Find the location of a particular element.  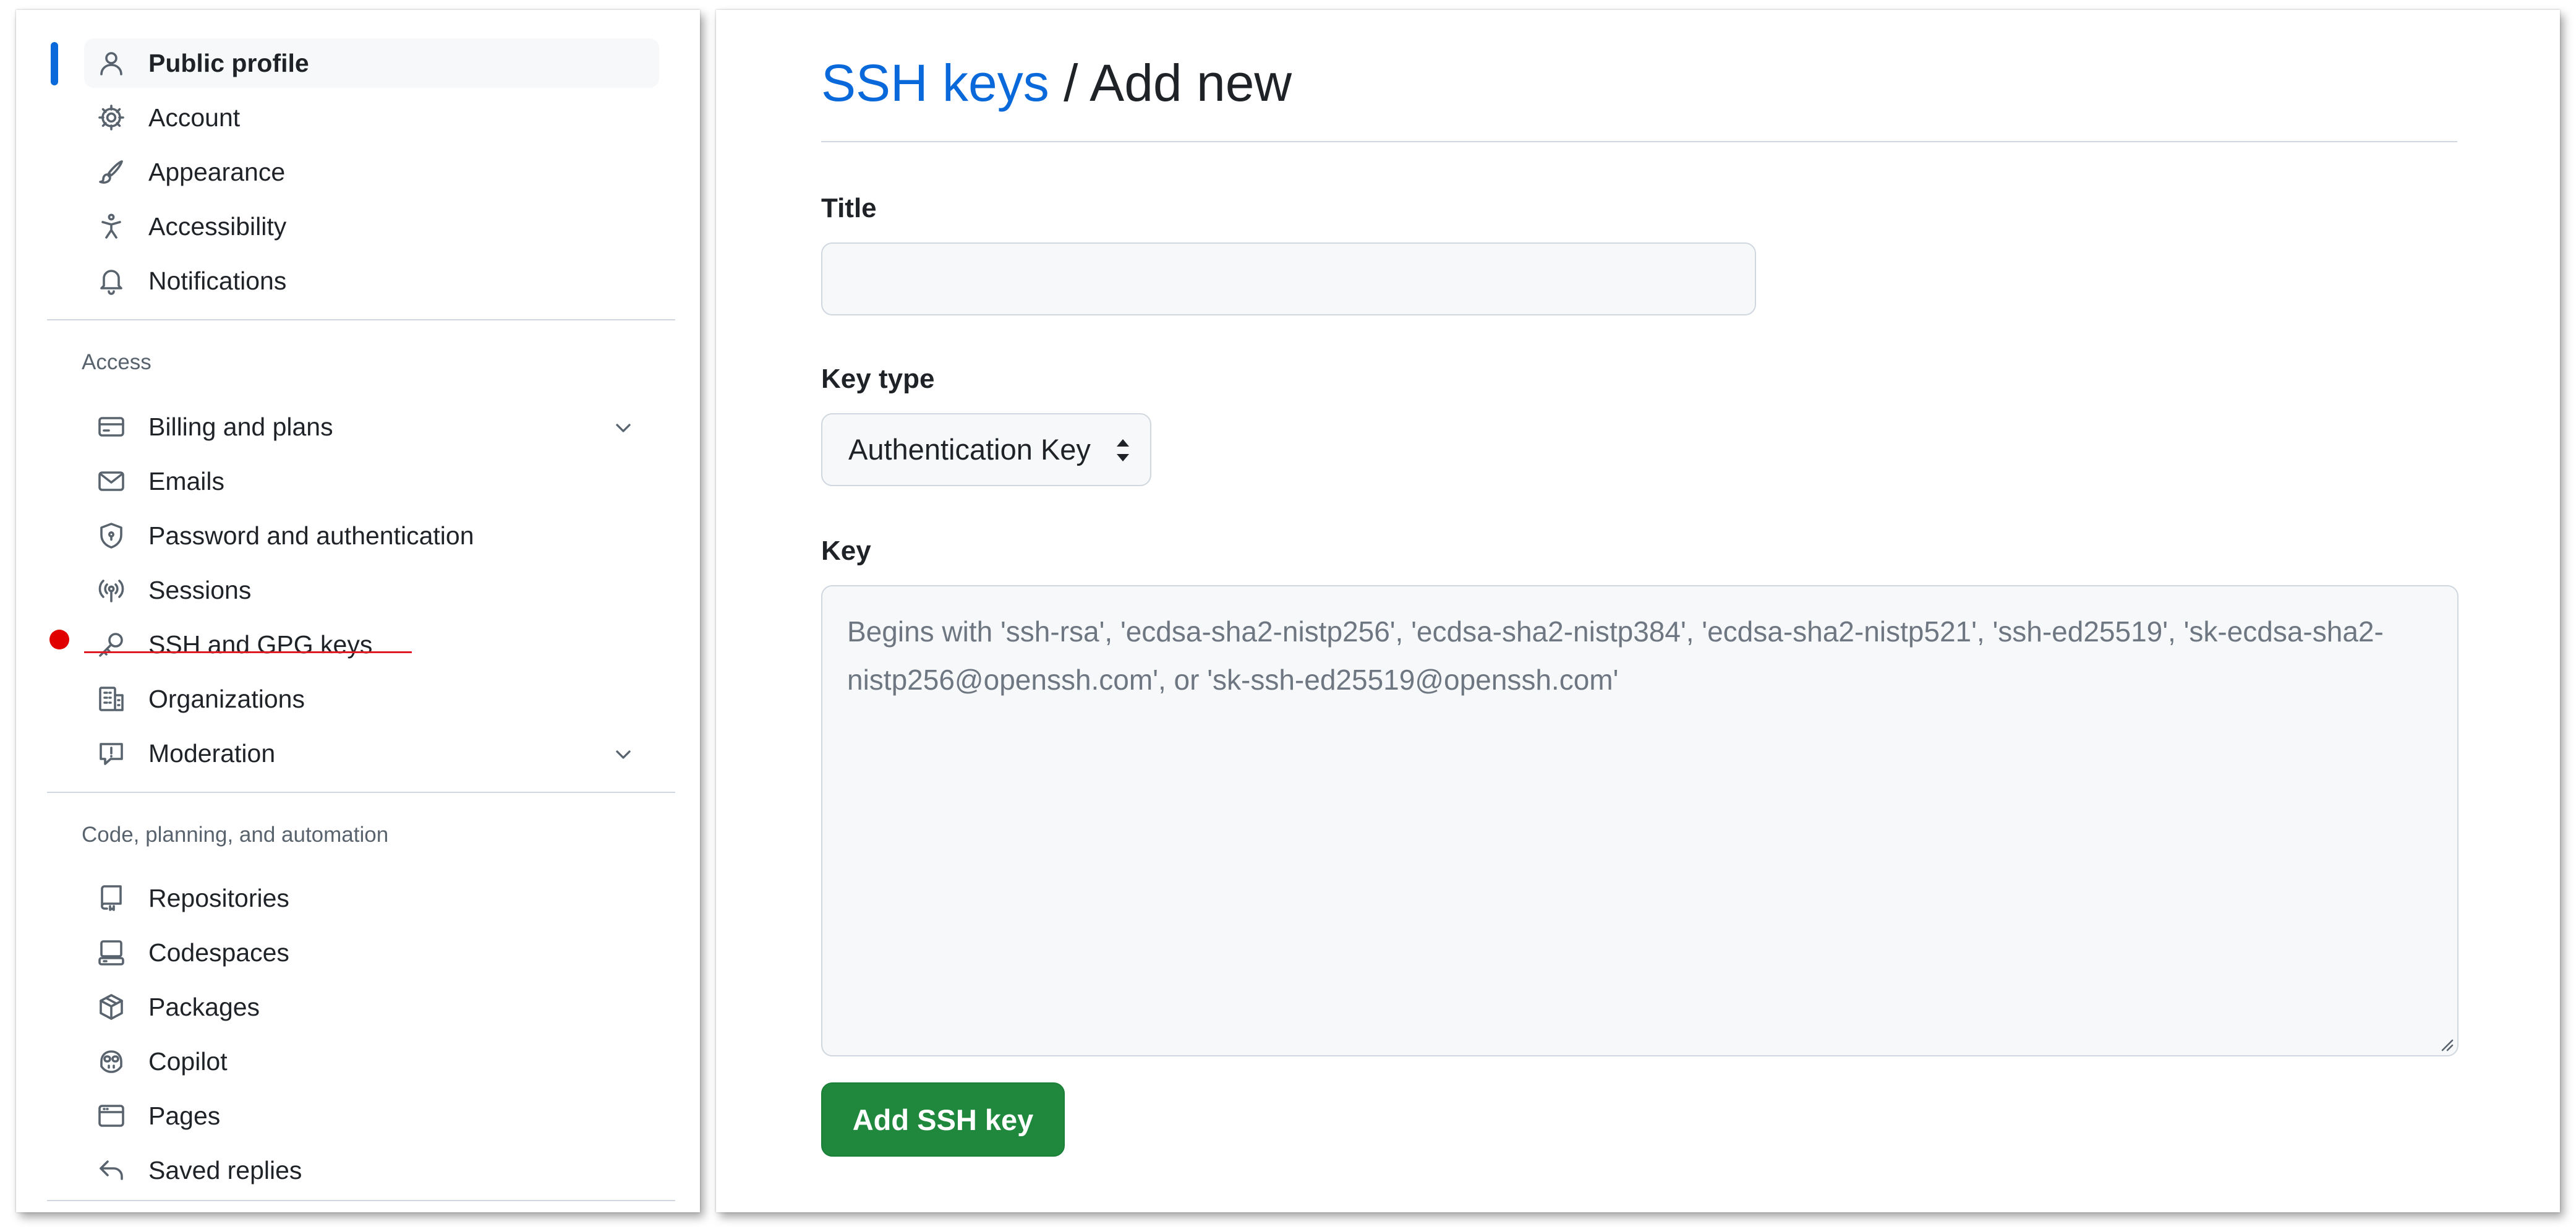

mail-icon is located at coordinates (111, 481).